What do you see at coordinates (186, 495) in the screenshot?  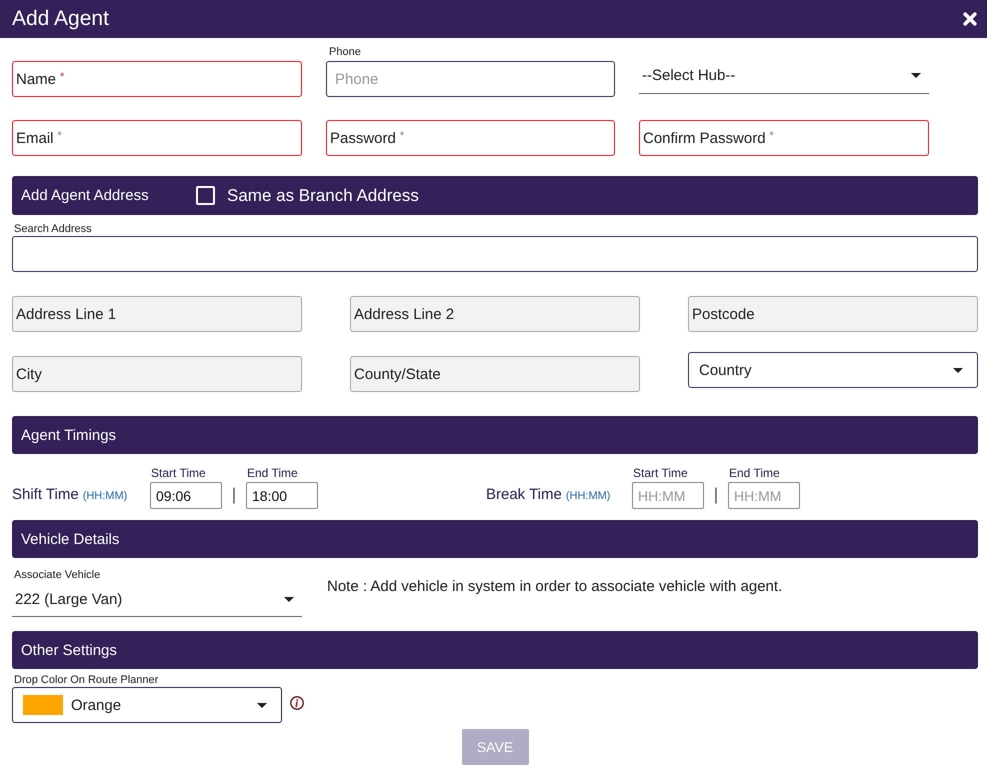 I see `time-input: 09:06` at bounding box center [186, 495].